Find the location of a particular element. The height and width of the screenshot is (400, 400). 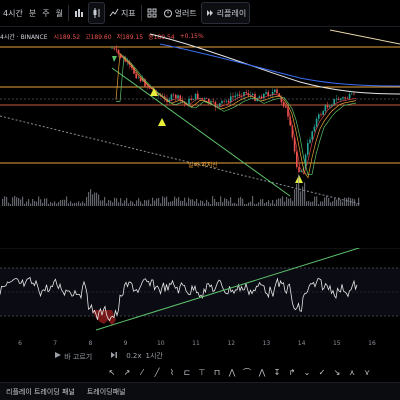

step-forward-button is located at coordinates (114, 356).